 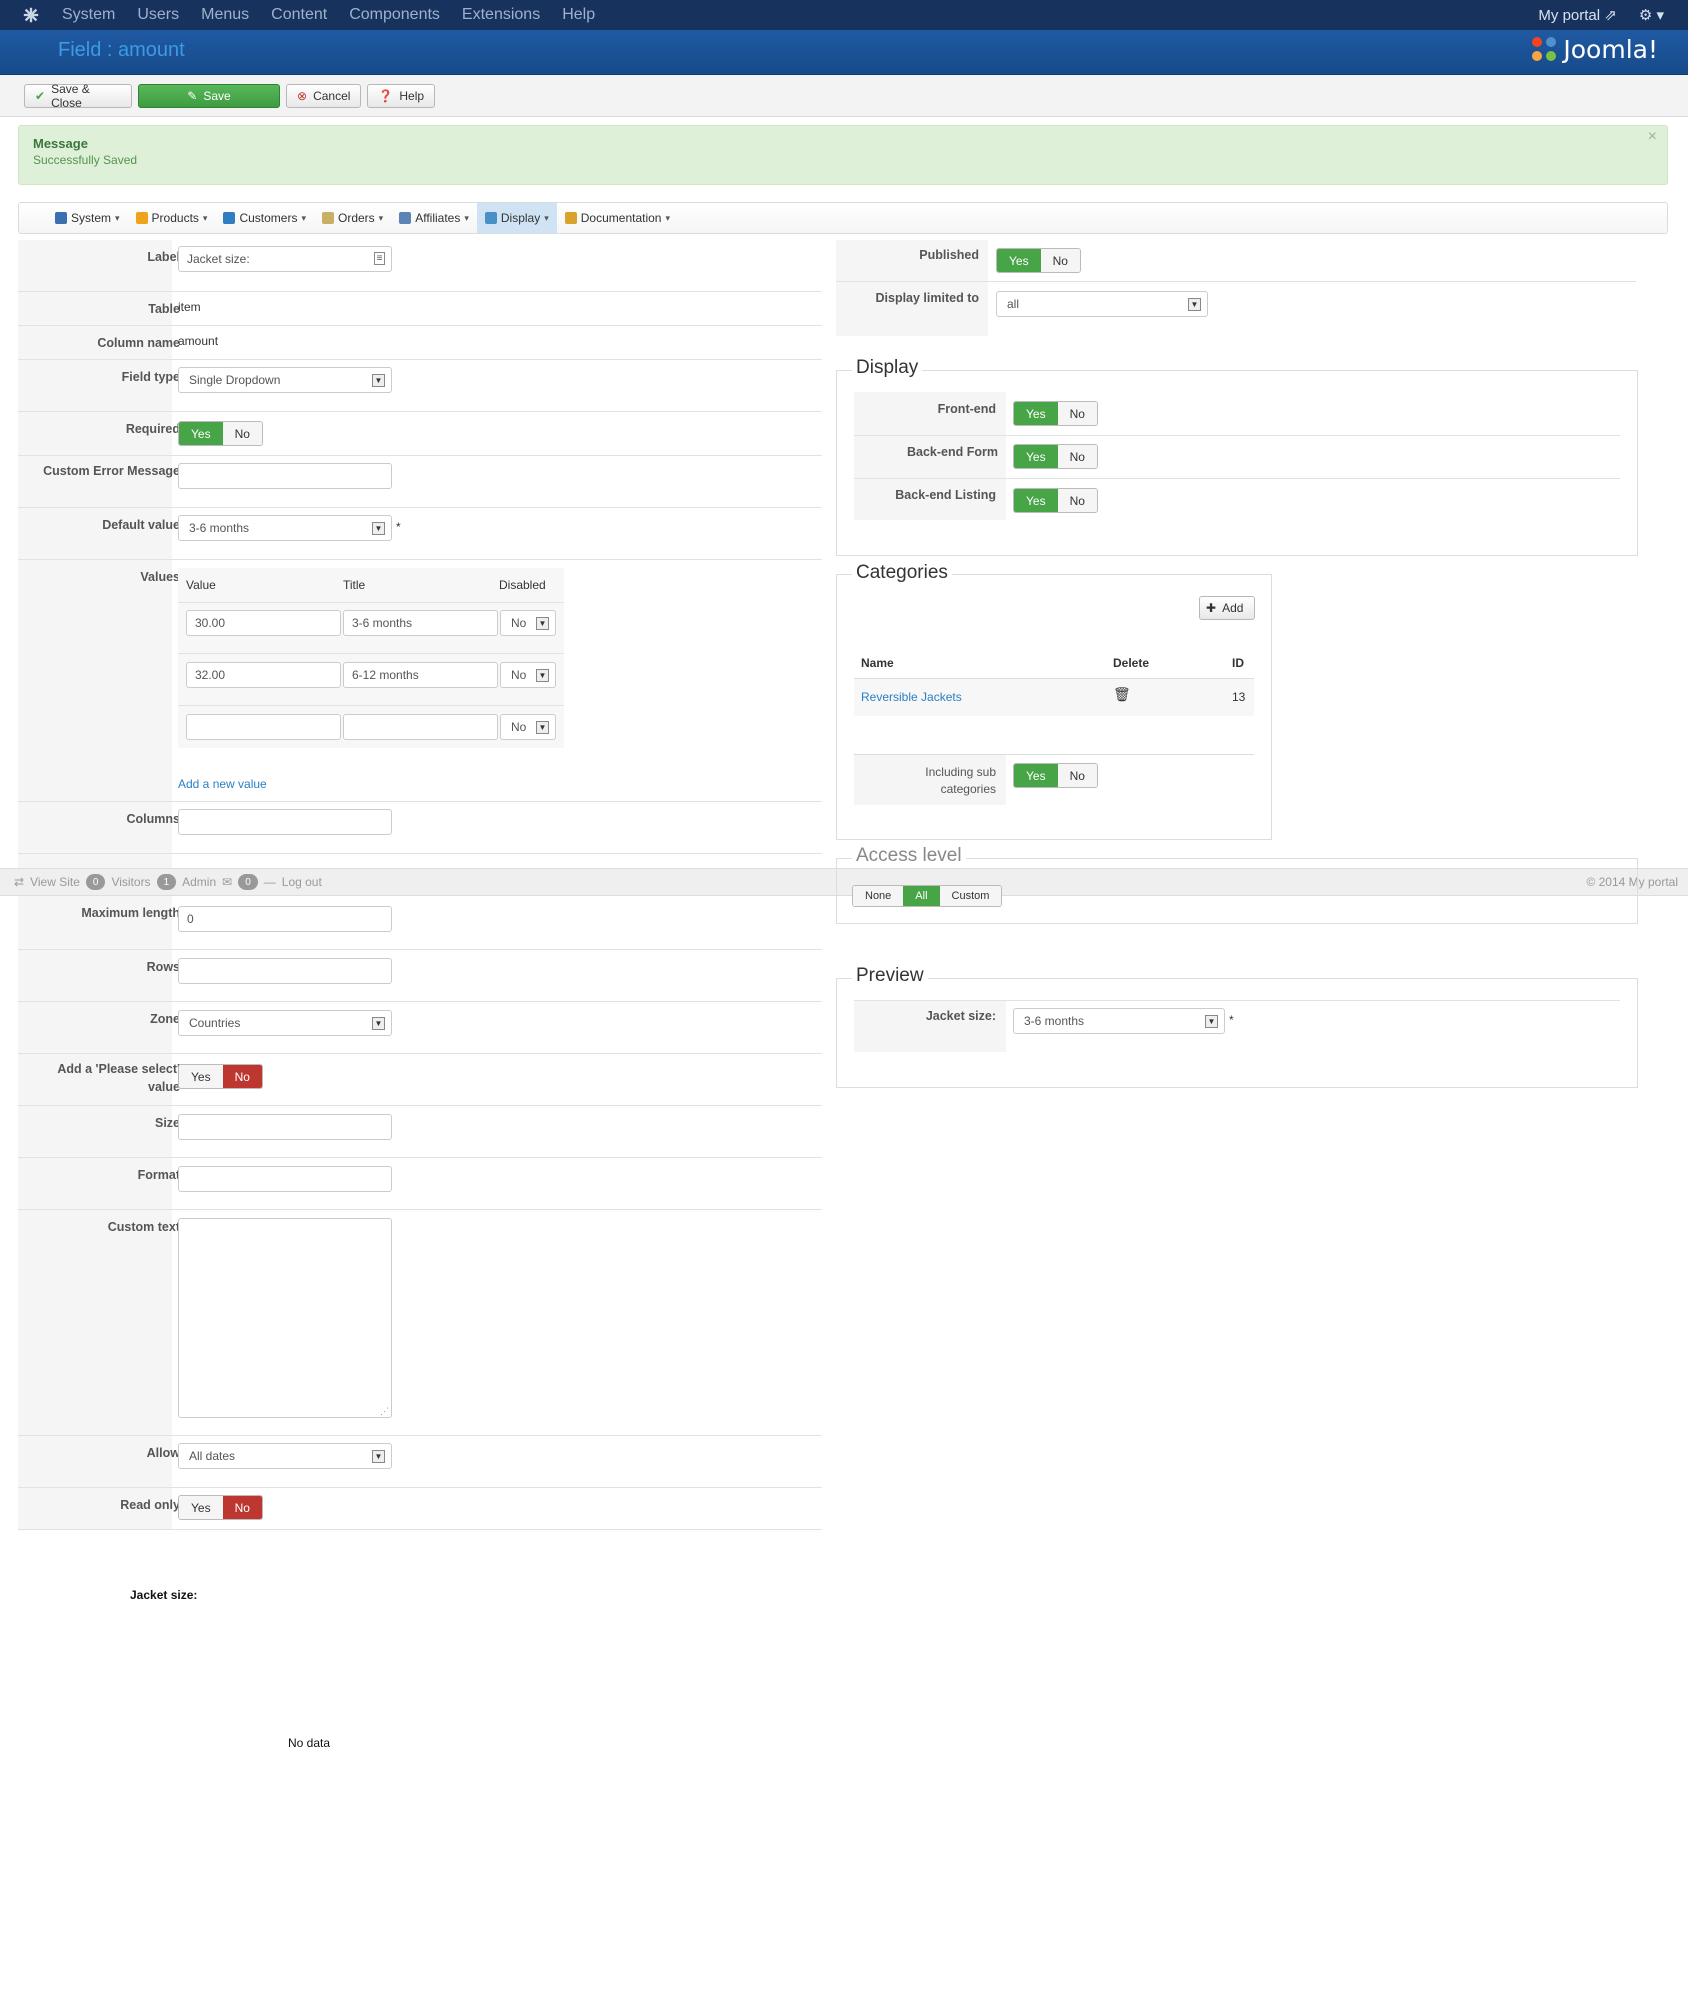 What do you see at coordinates (1036, 413) in the screenshot?
I see `front-end-yes: Yes` at bounding box center [1036, 413].